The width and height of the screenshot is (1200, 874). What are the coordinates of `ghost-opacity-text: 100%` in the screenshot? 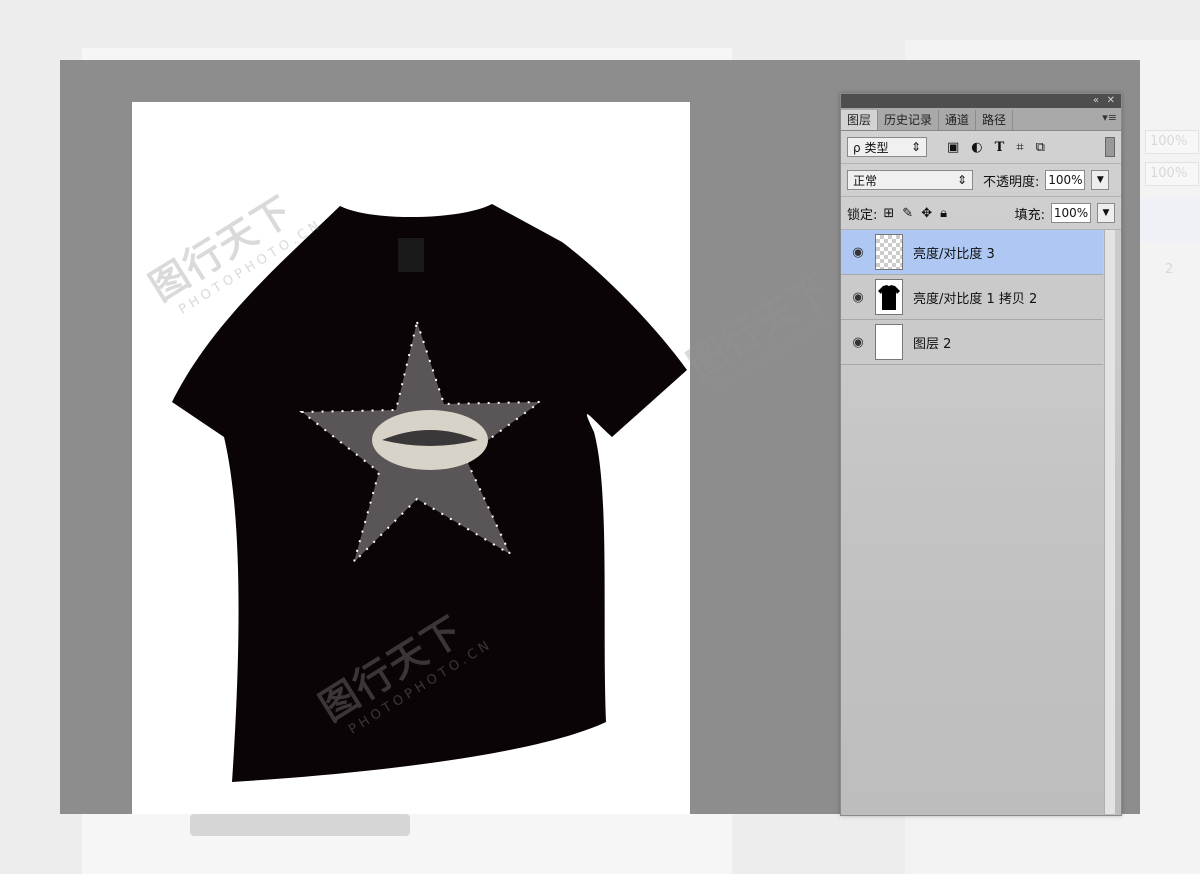 It's located at (1169, 141).